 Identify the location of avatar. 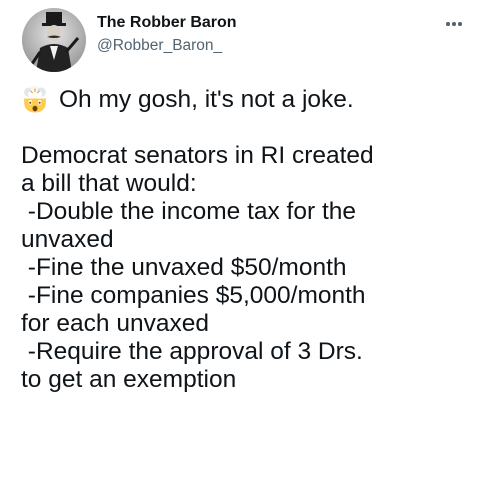
(54, 40).